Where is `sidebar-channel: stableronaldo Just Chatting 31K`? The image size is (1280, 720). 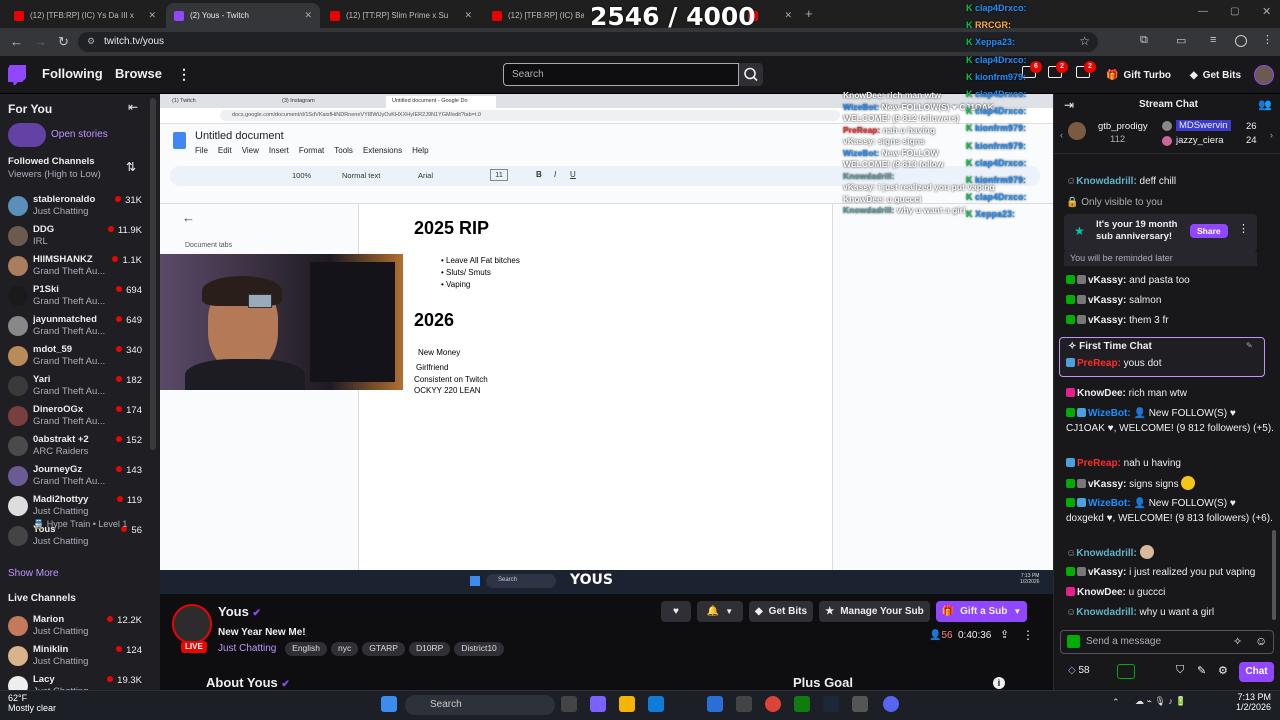 sidebar-channel: stableronaldo Just Chatting 31K is located at coordinates (75, 207).